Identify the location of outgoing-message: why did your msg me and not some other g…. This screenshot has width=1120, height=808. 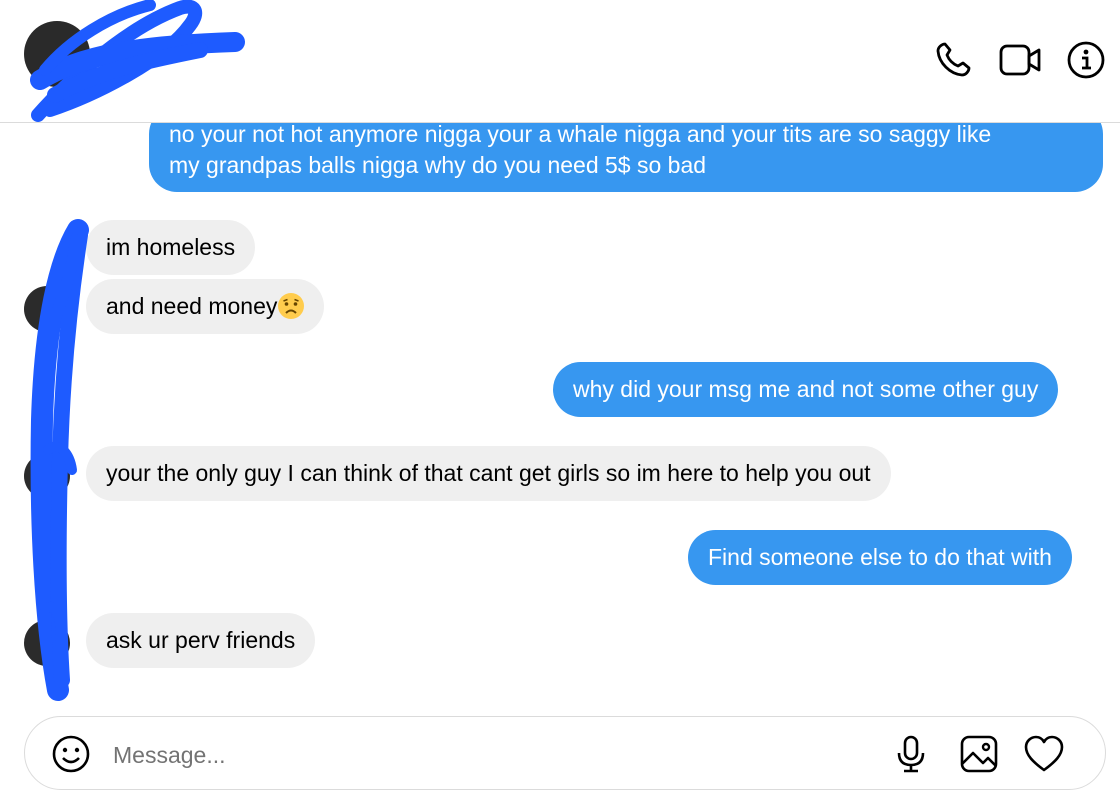
(806, 389).